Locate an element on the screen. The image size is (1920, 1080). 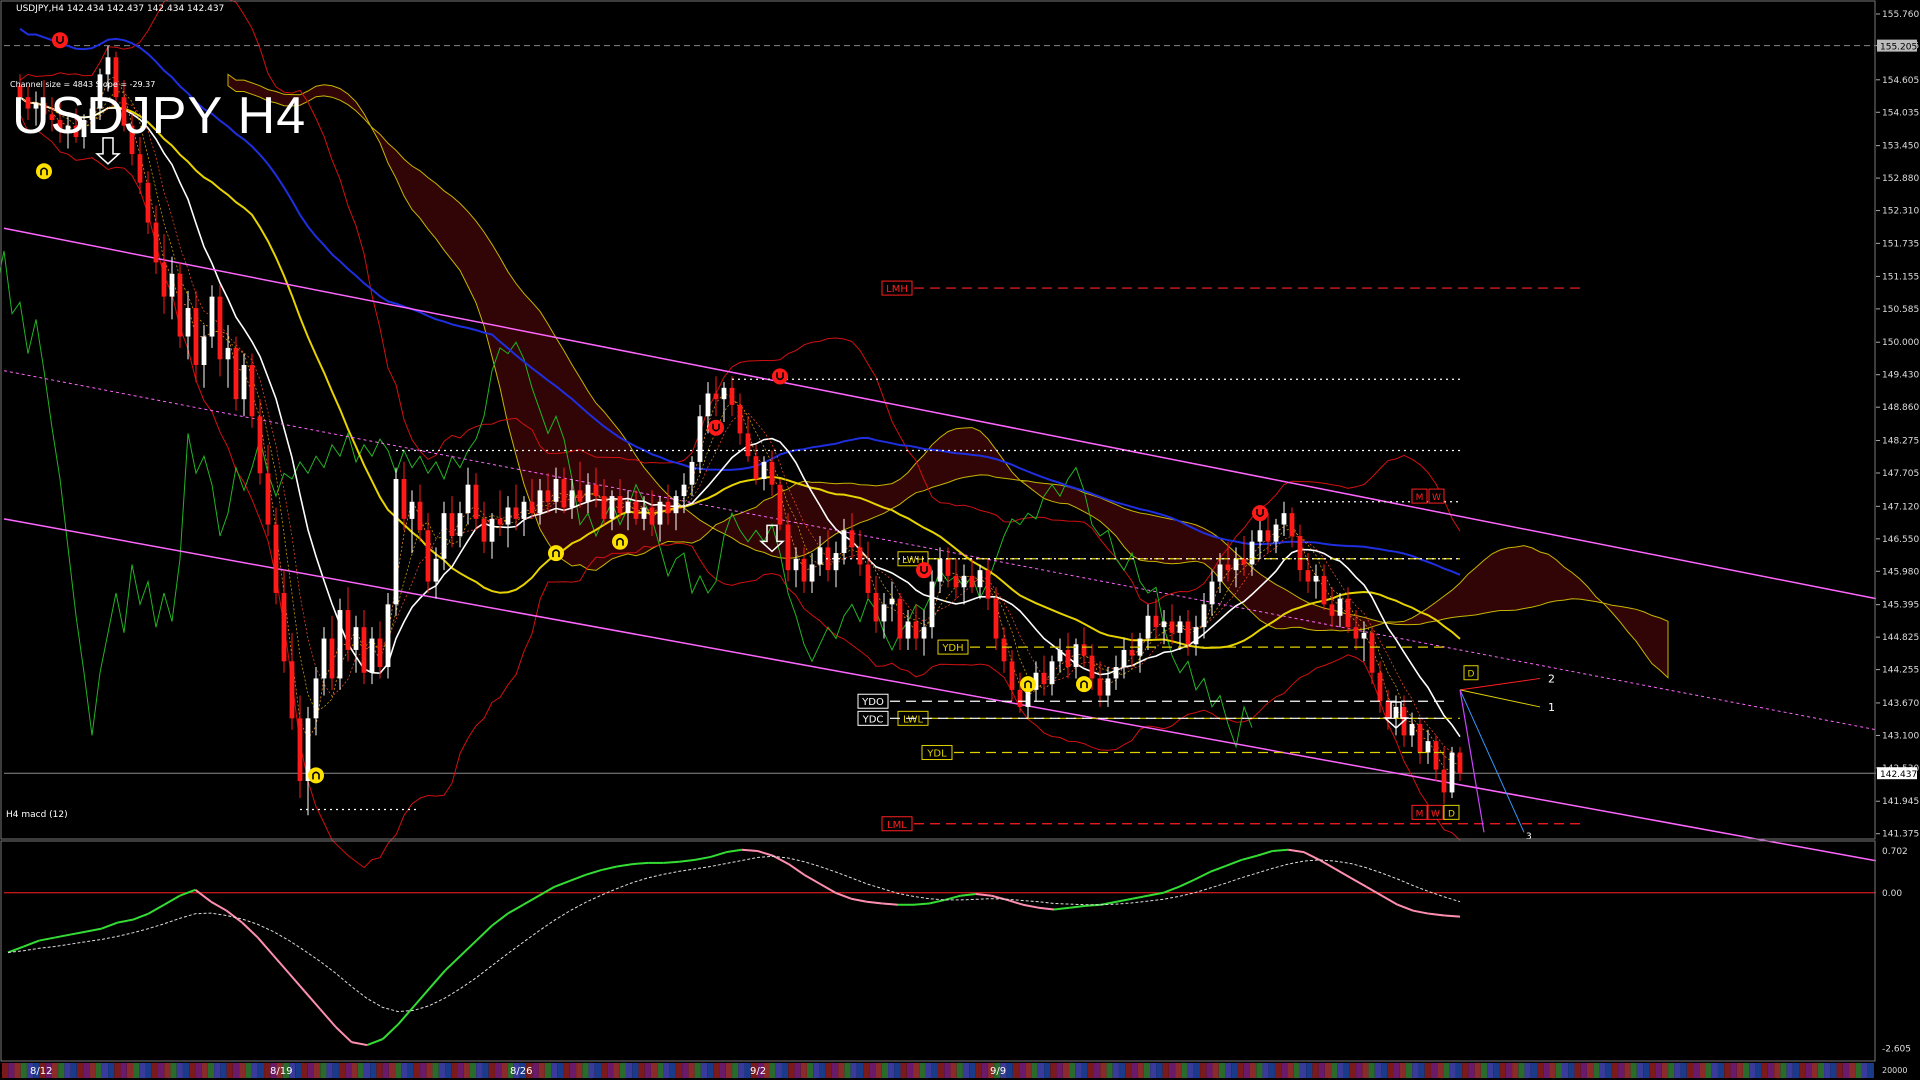
period-box-top-W-label: W is located at coordinates (1436, 498).